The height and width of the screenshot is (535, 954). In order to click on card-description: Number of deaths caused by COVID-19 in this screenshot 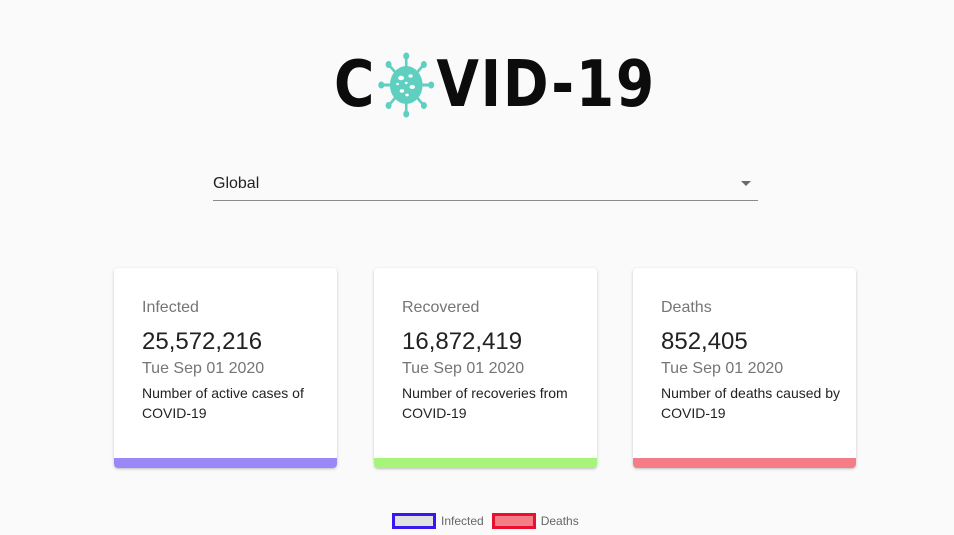, I will do `click(750, 403)`.